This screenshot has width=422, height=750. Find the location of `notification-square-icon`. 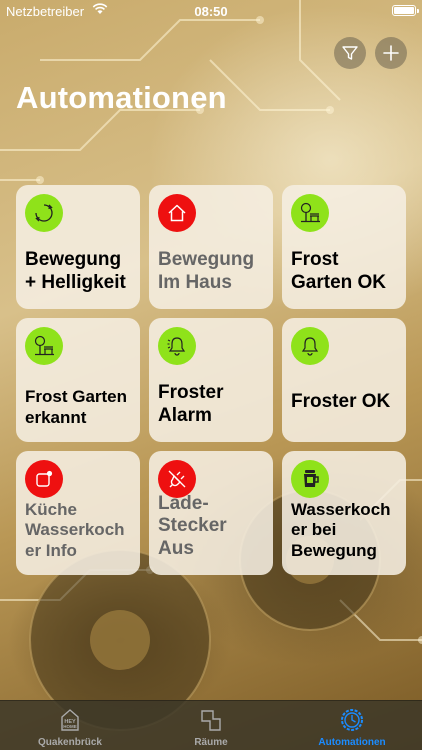

notification-square-icon is located at coordinates (44, 479).